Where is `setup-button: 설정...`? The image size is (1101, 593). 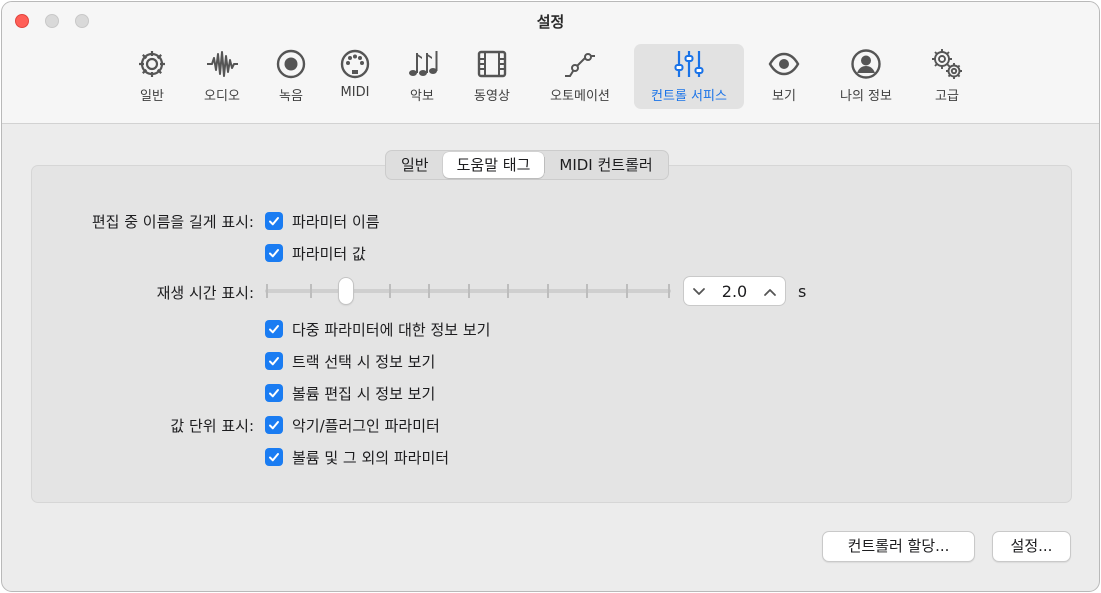 setup-button: 설정... is located at coordinates (1031, 546).